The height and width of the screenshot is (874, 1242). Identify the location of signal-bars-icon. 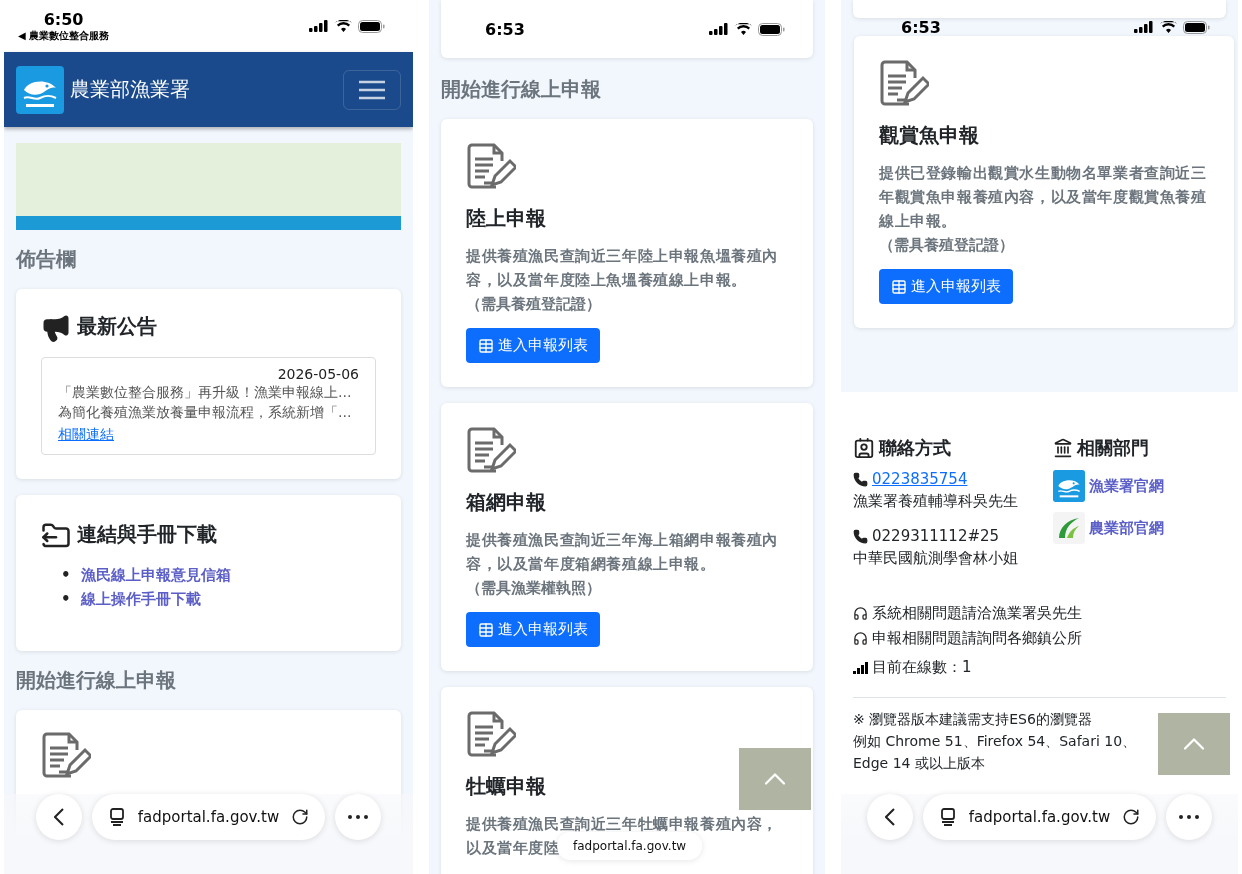
(860, 667).